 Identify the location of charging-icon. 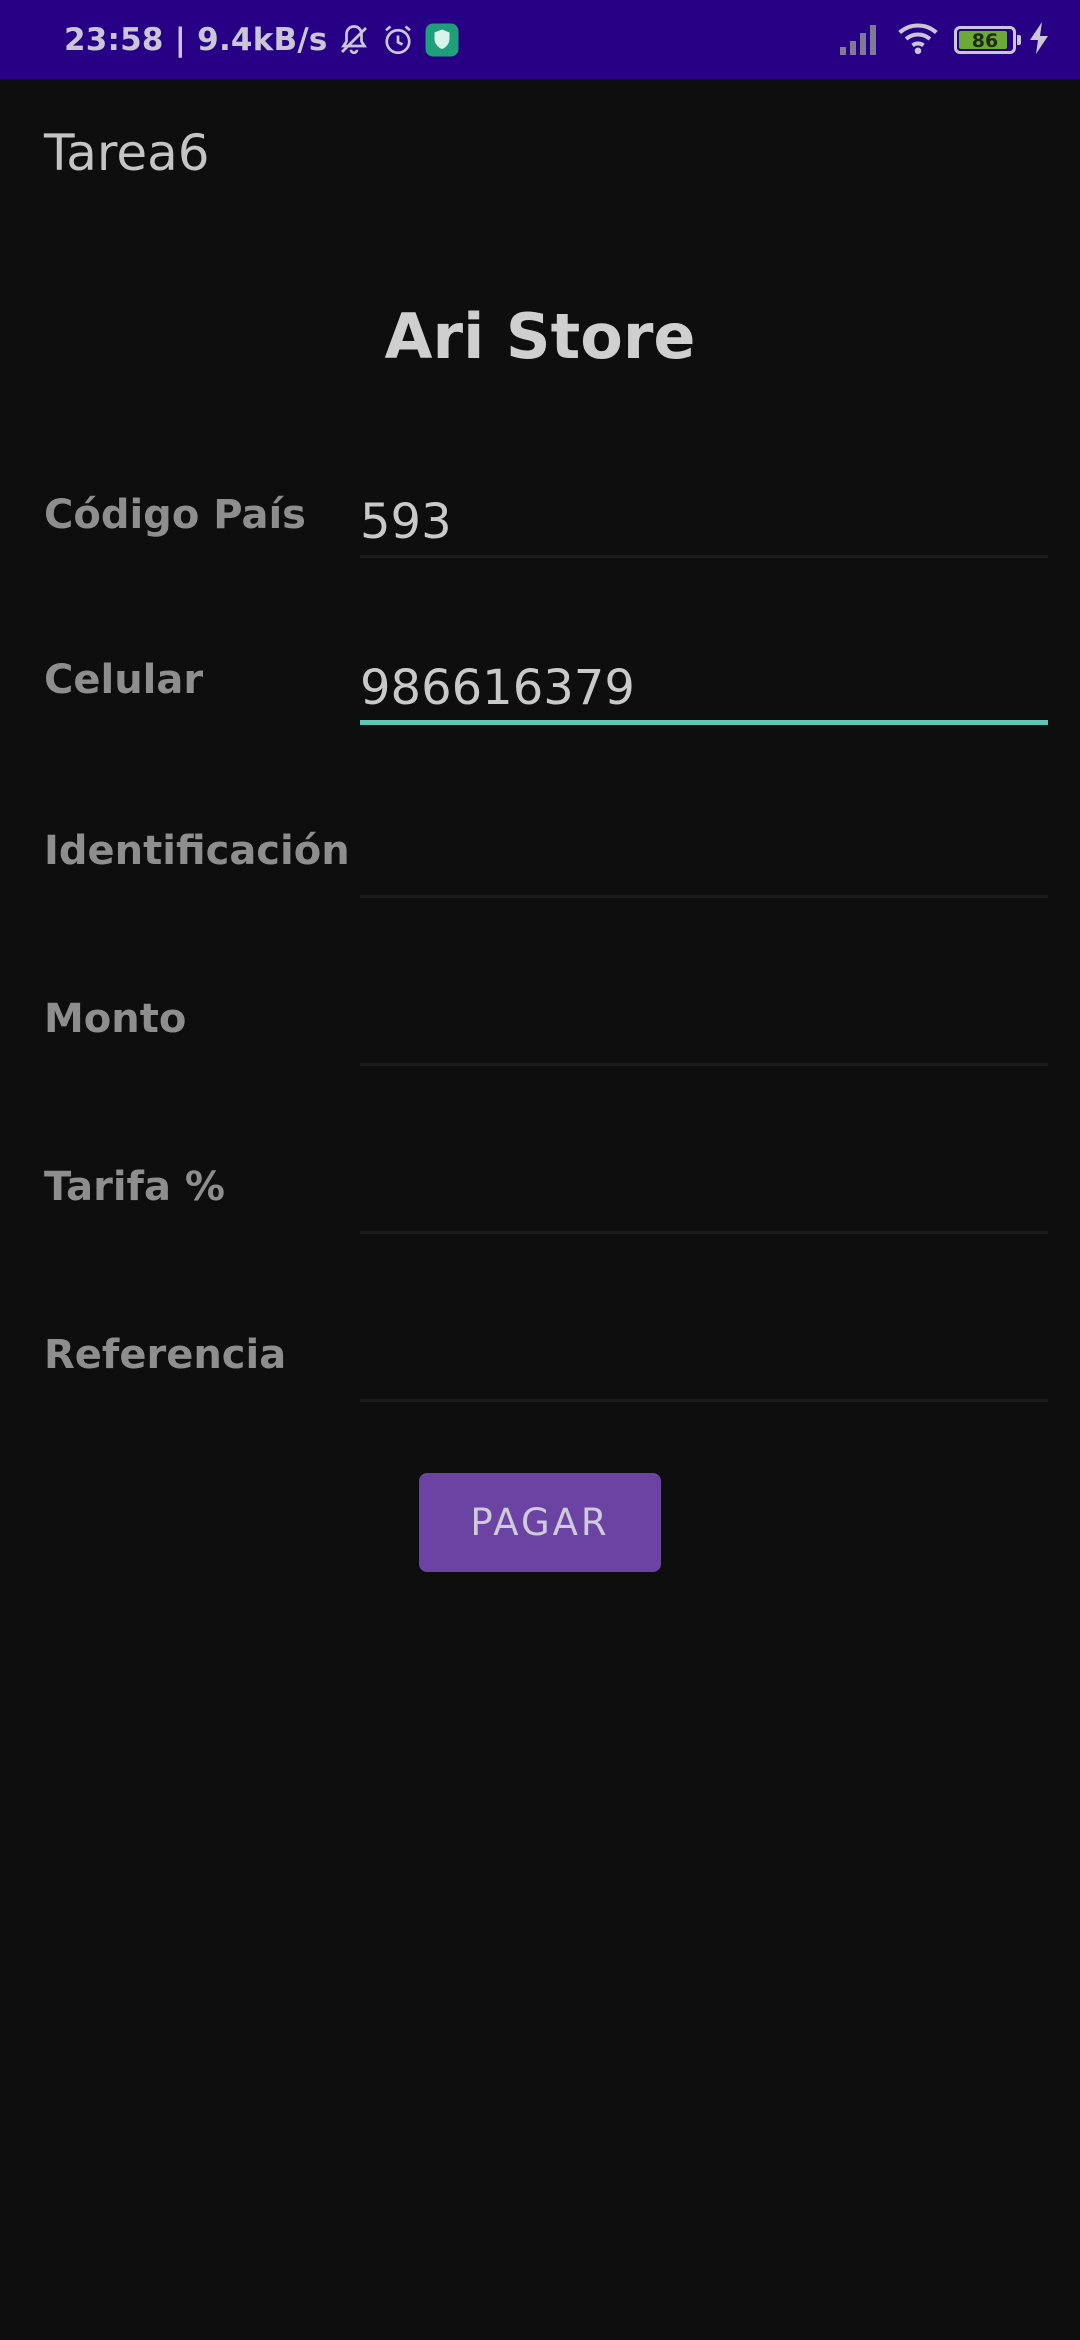
(1039, 39).